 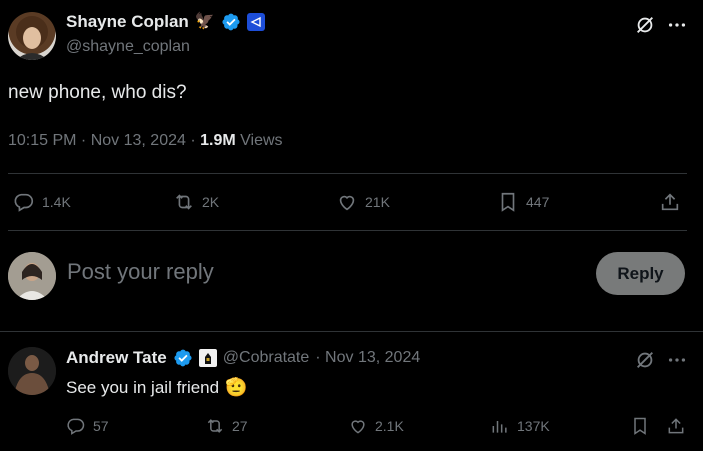 I want to click on reply-like-action: 2.1K, so click(x=376, y=426).